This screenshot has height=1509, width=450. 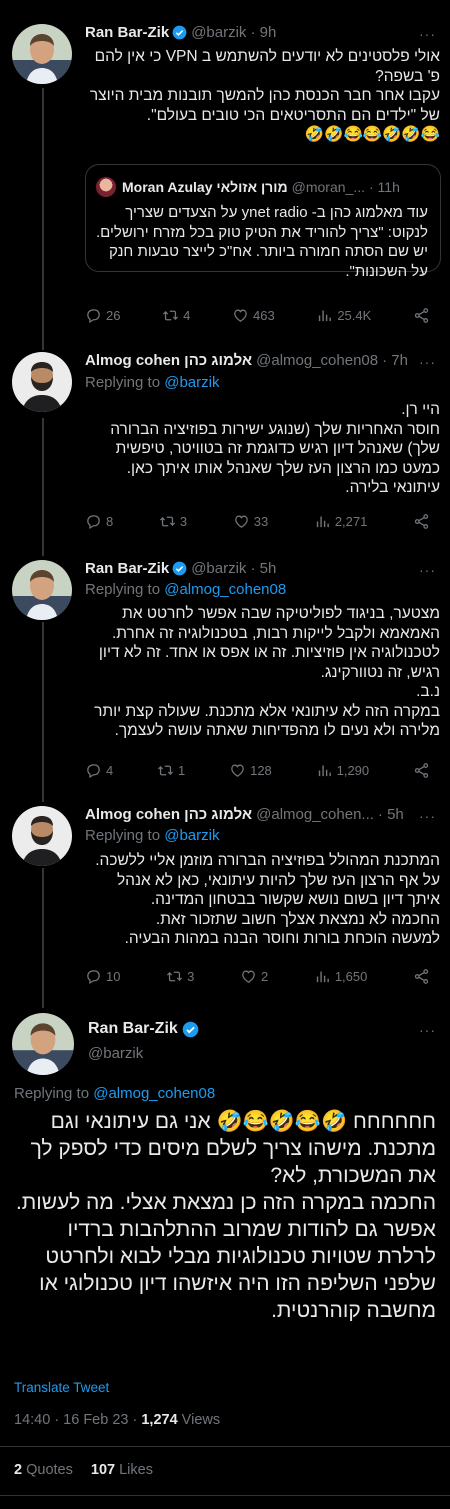 I want to click on reply-button: 8, so click(x=99, y=521).